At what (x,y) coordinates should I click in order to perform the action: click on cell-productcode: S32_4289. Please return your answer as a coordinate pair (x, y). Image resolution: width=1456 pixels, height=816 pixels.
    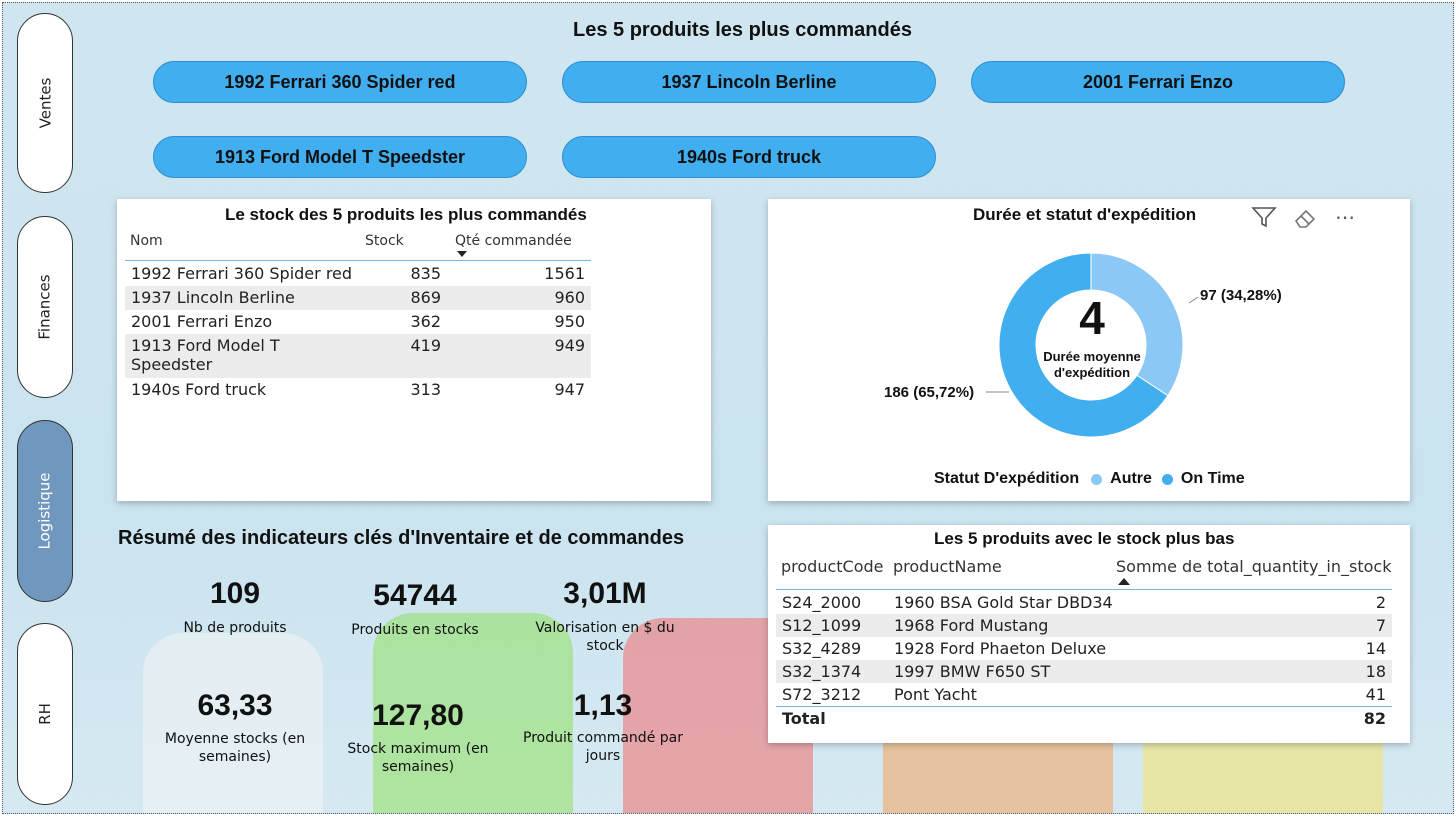
    Looking at the image, I should click on (822, 648).